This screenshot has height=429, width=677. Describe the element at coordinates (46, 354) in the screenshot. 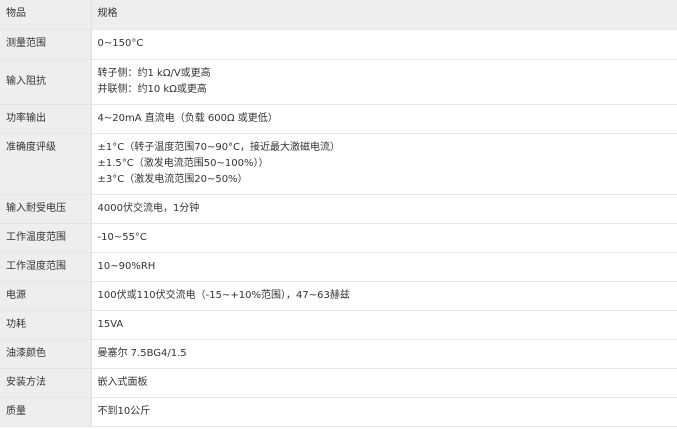

I see `row-label: 油漆颜色` at that location.